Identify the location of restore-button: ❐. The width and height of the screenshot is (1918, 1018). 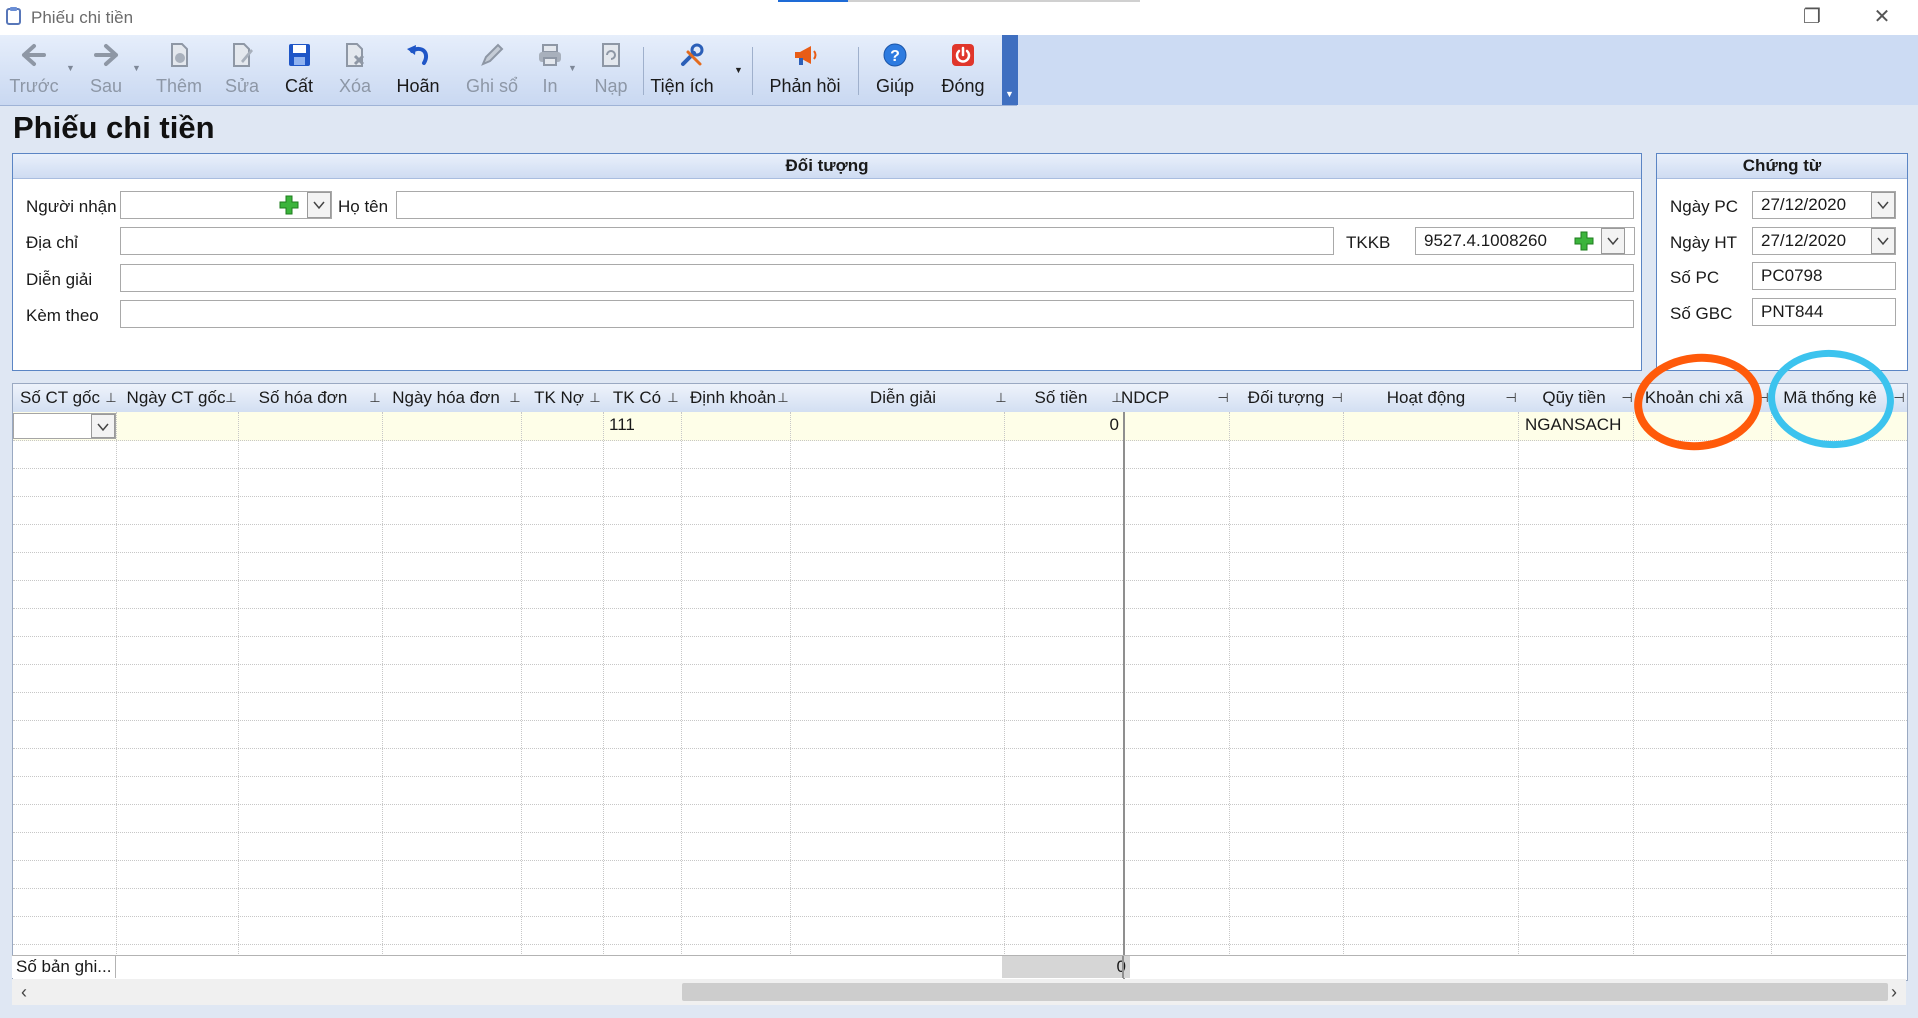
(1812, 17).